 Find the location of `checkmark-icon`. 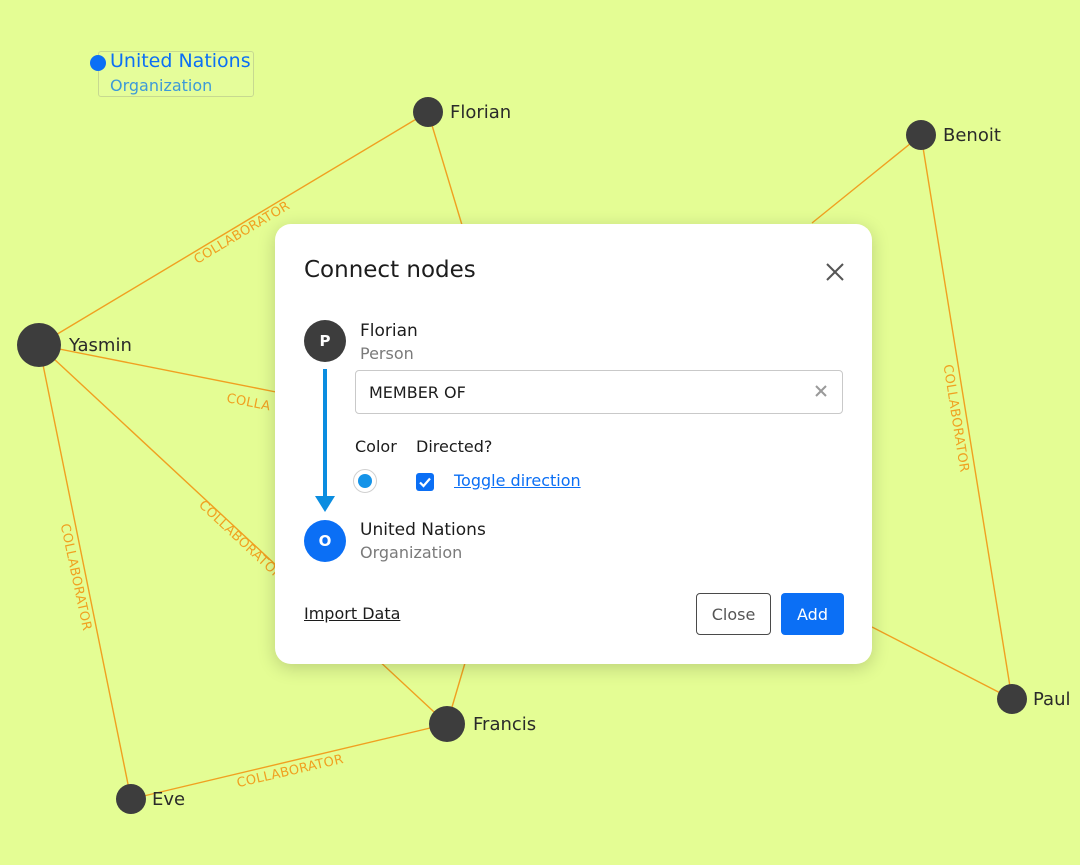

checkmark-icon is located at coordinates (425, 482).